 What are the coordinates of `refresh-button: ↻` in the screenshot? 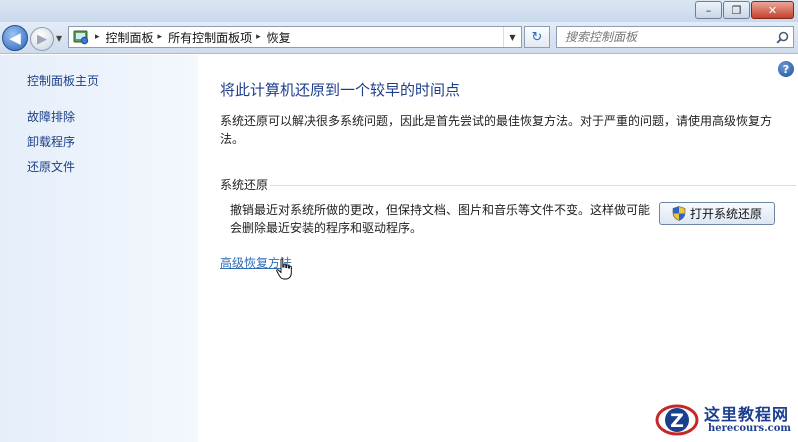 It's located at (537, 37).